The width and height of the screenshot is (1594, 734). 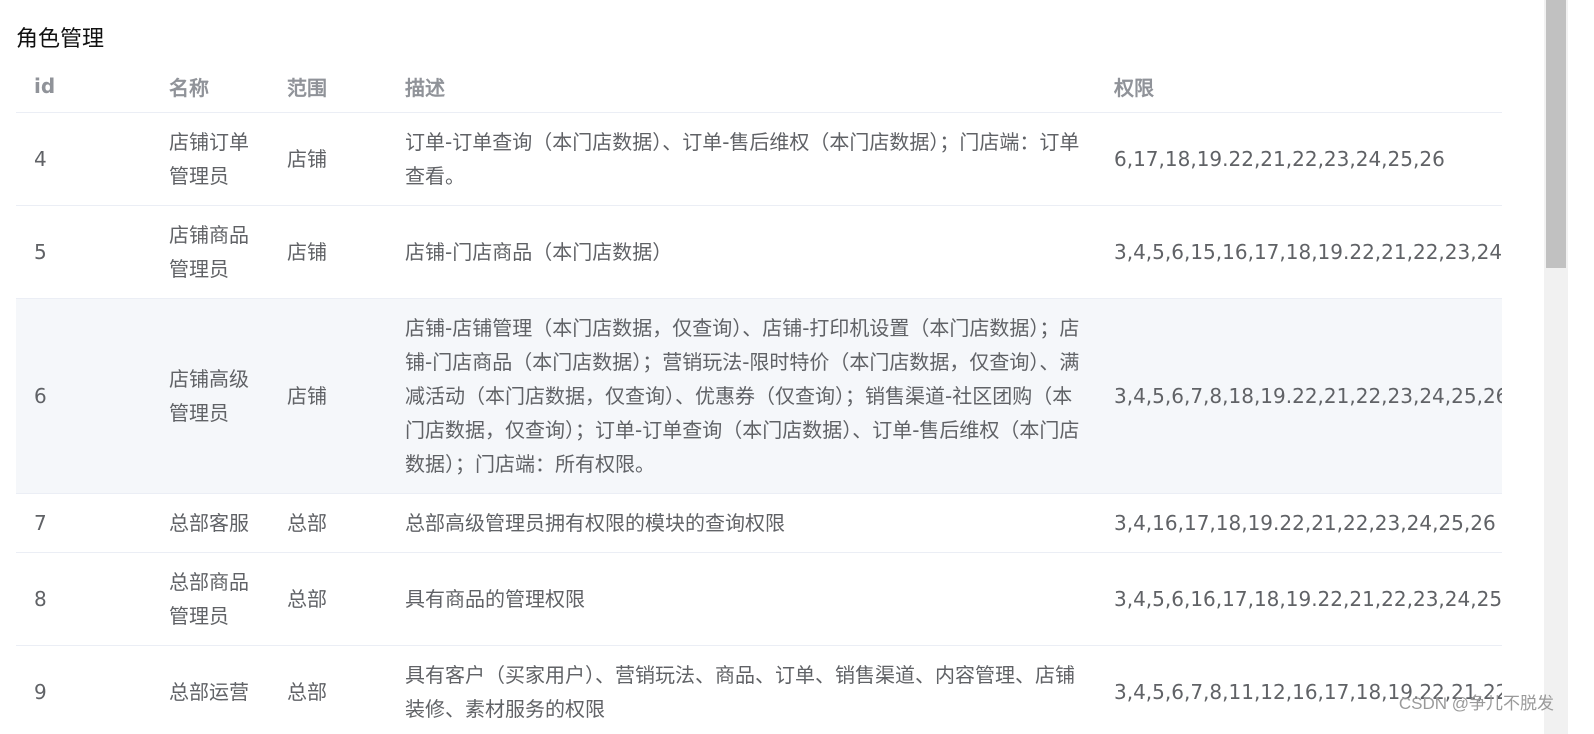 I want to click on cell-id: 5, so click(x=83, y=252).